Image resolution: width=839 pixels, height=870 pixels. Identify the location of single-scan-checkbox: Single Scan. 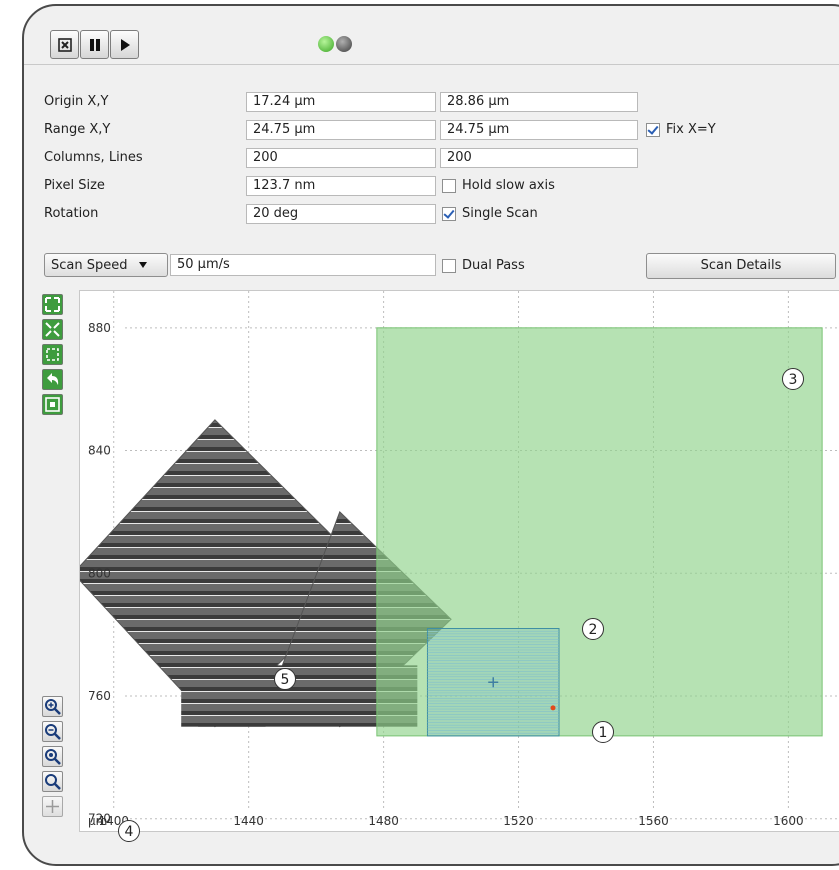
(490, 214).